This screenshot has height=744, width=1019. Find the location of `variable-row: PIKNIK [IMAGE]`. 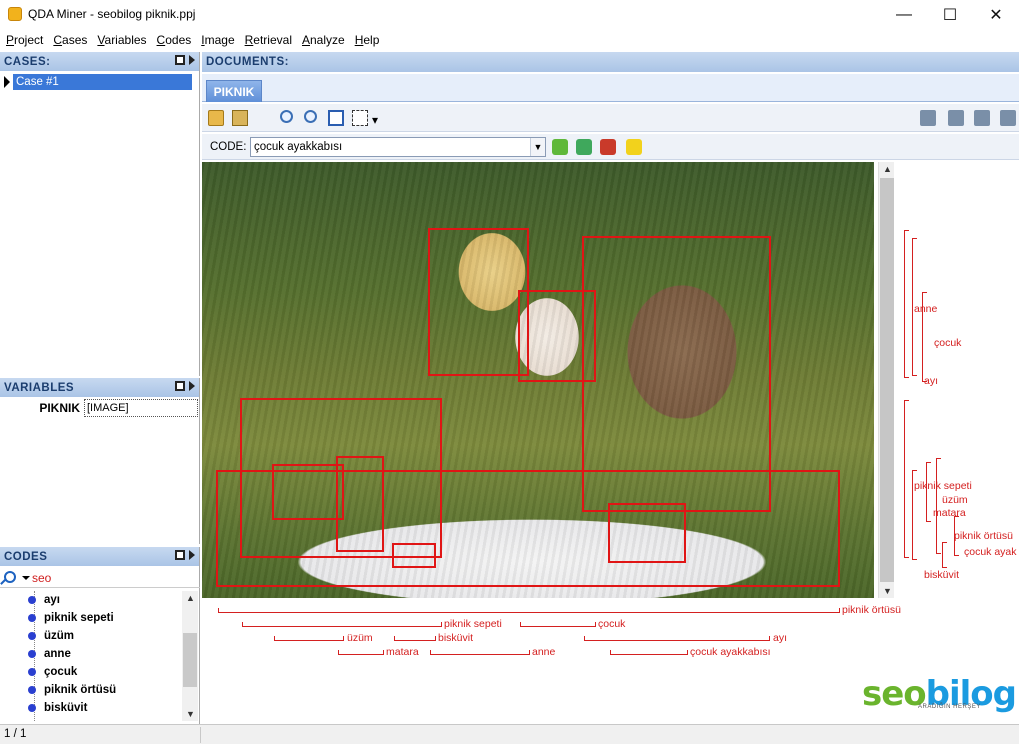

variable-row: PIKNIK [IMAGE] is located at coordinates (99, 408).